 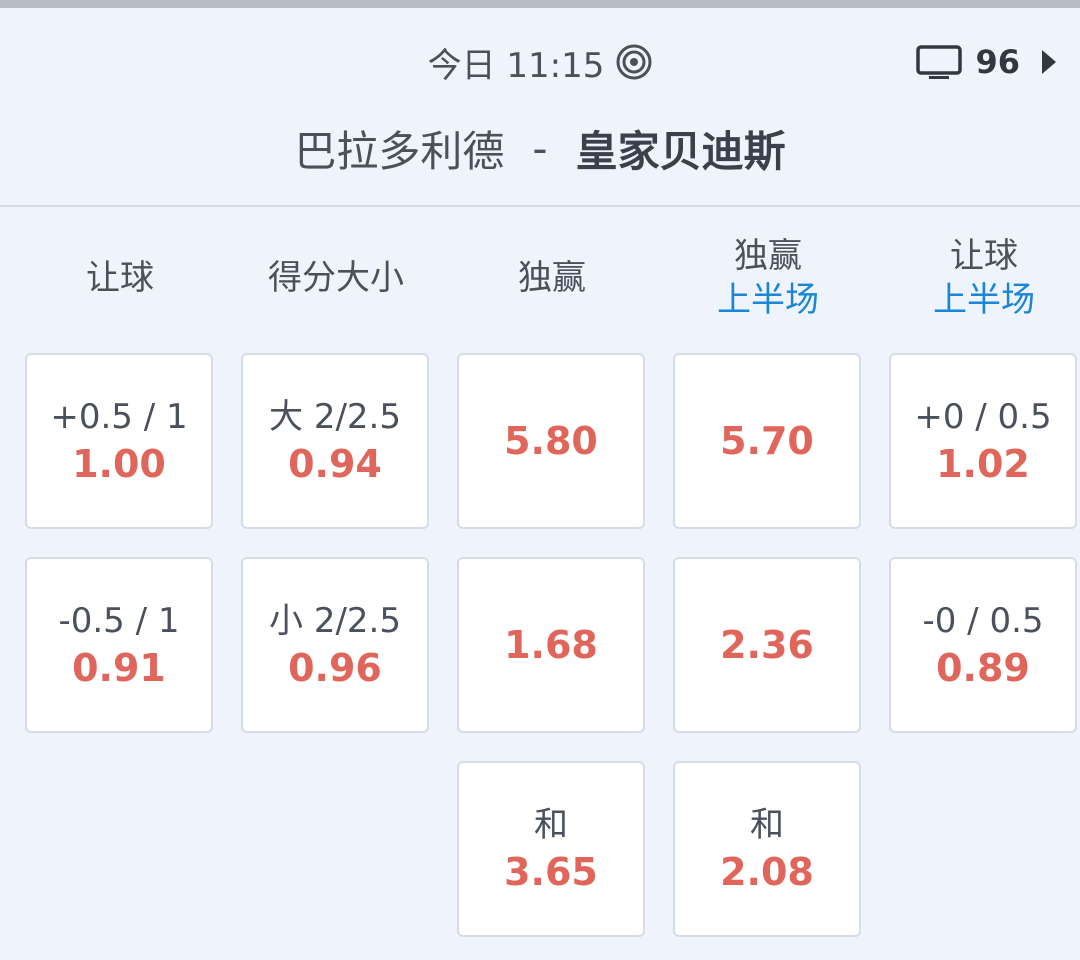 What do you see at coordinates (768, 278) in the screenshot?
I see `col-header-1x2-first-half: 独赢 上半场` at bounding box center [768, 278].